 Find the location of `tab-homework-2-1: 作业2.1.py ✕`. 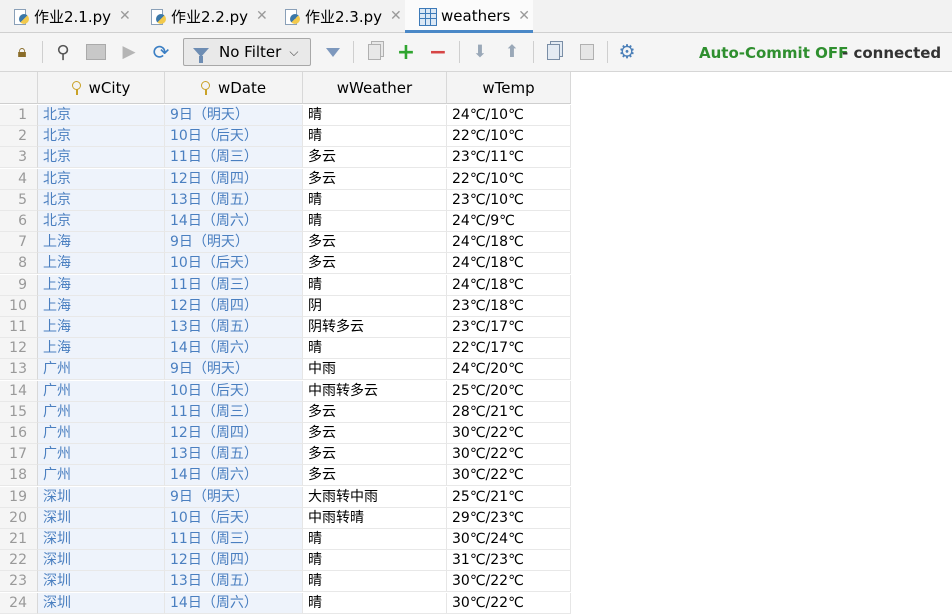

tab-homework-2-1: 作业2.1.py ✕ is located at coordinates (68, 16).